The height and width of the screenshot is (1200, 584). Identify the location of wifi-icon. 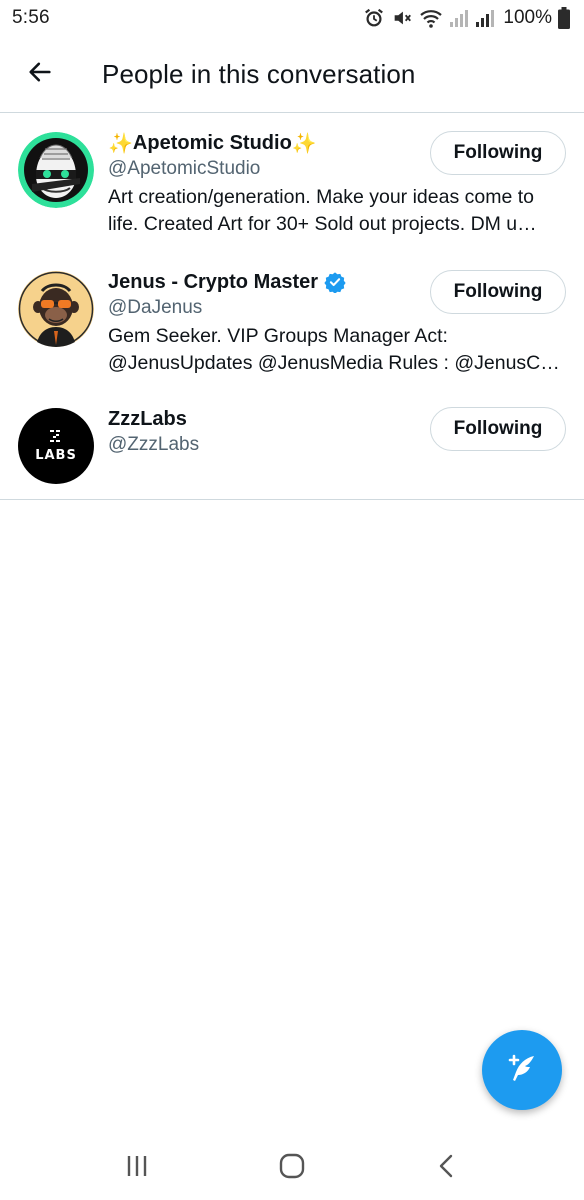
(431, 18).